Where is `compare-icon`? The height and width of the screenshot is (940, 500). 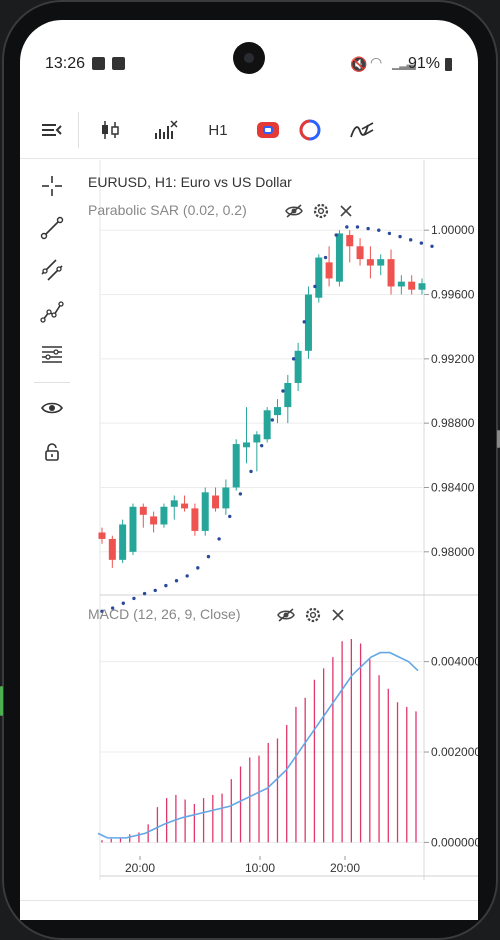
compare-icon is located at coordinates (268, 130).